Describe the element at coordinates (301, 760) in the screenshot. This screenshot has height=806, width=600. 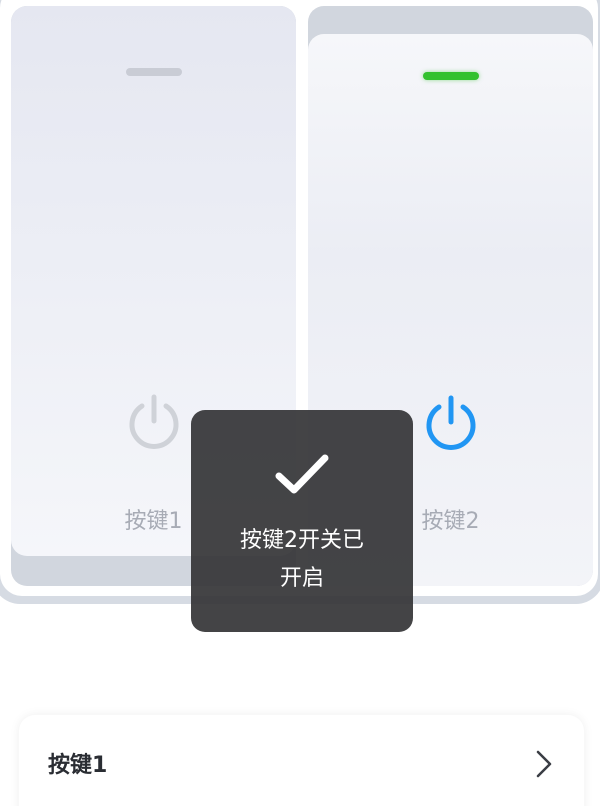
I see `list-item: 按键1` at that location.